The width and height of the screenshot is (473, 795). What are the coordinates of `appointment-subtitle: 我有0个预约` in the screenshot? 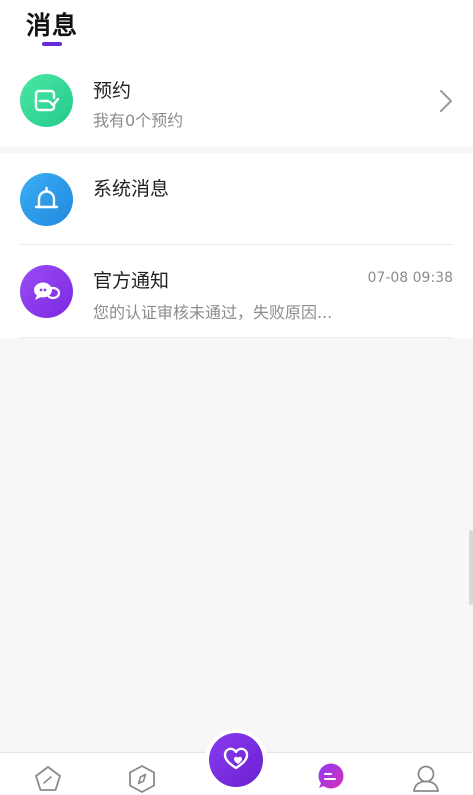 It's located at (138, 120).